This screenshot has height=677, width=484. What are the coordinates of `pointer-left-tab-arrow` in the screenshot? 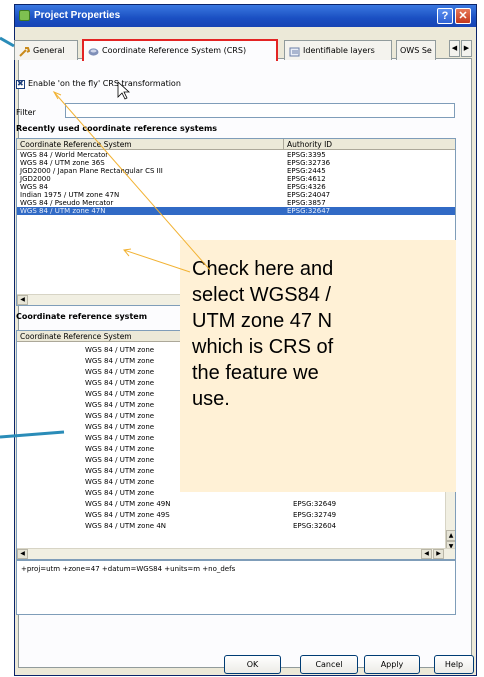 It's located at (7, 42).